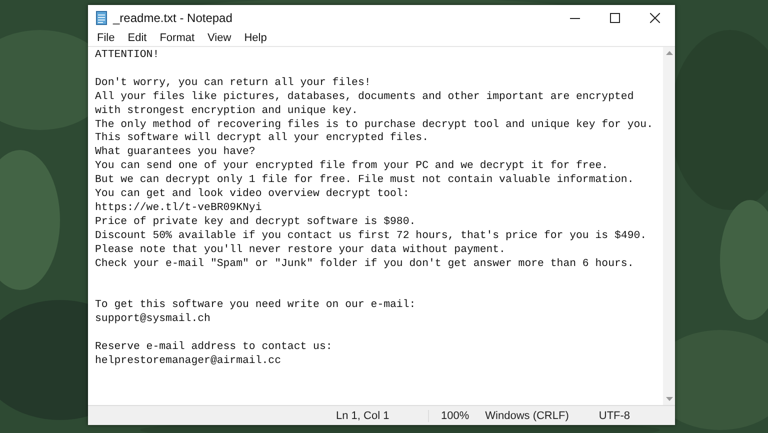 The height and width of the screenshot is (433, 768). I want to click on document-icon, so click(101, 17).